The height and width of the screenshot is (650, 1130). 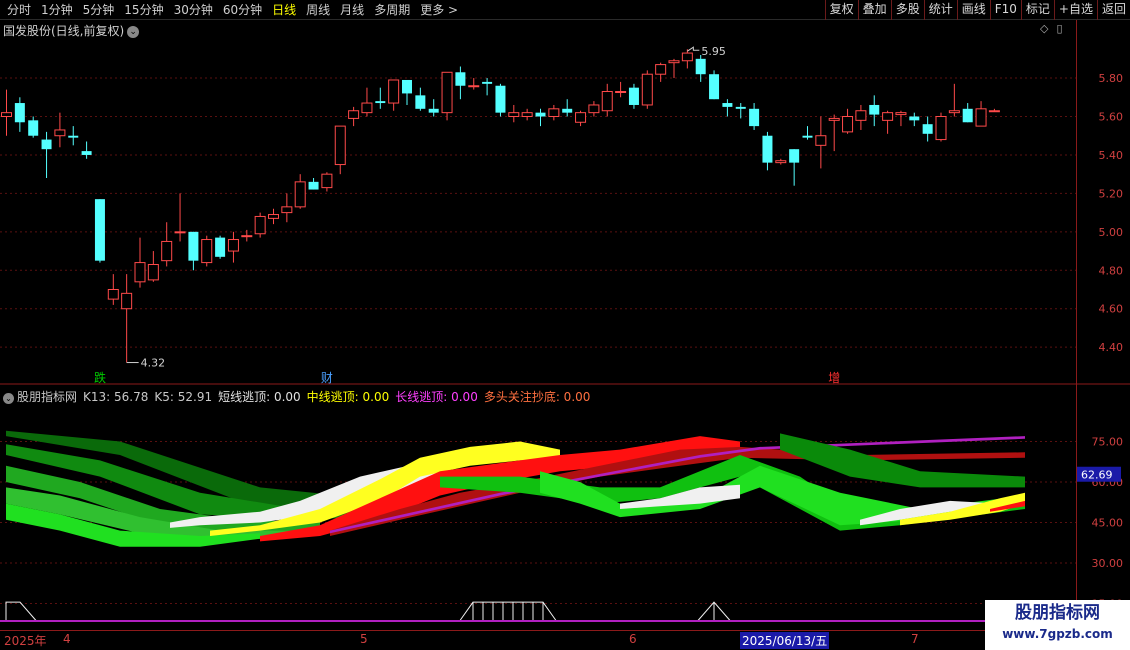 What do you see at coordinates (1044, 28) in the screenshot?
I see `diamond-icon: ◇` at bounding box center [1044, 28].